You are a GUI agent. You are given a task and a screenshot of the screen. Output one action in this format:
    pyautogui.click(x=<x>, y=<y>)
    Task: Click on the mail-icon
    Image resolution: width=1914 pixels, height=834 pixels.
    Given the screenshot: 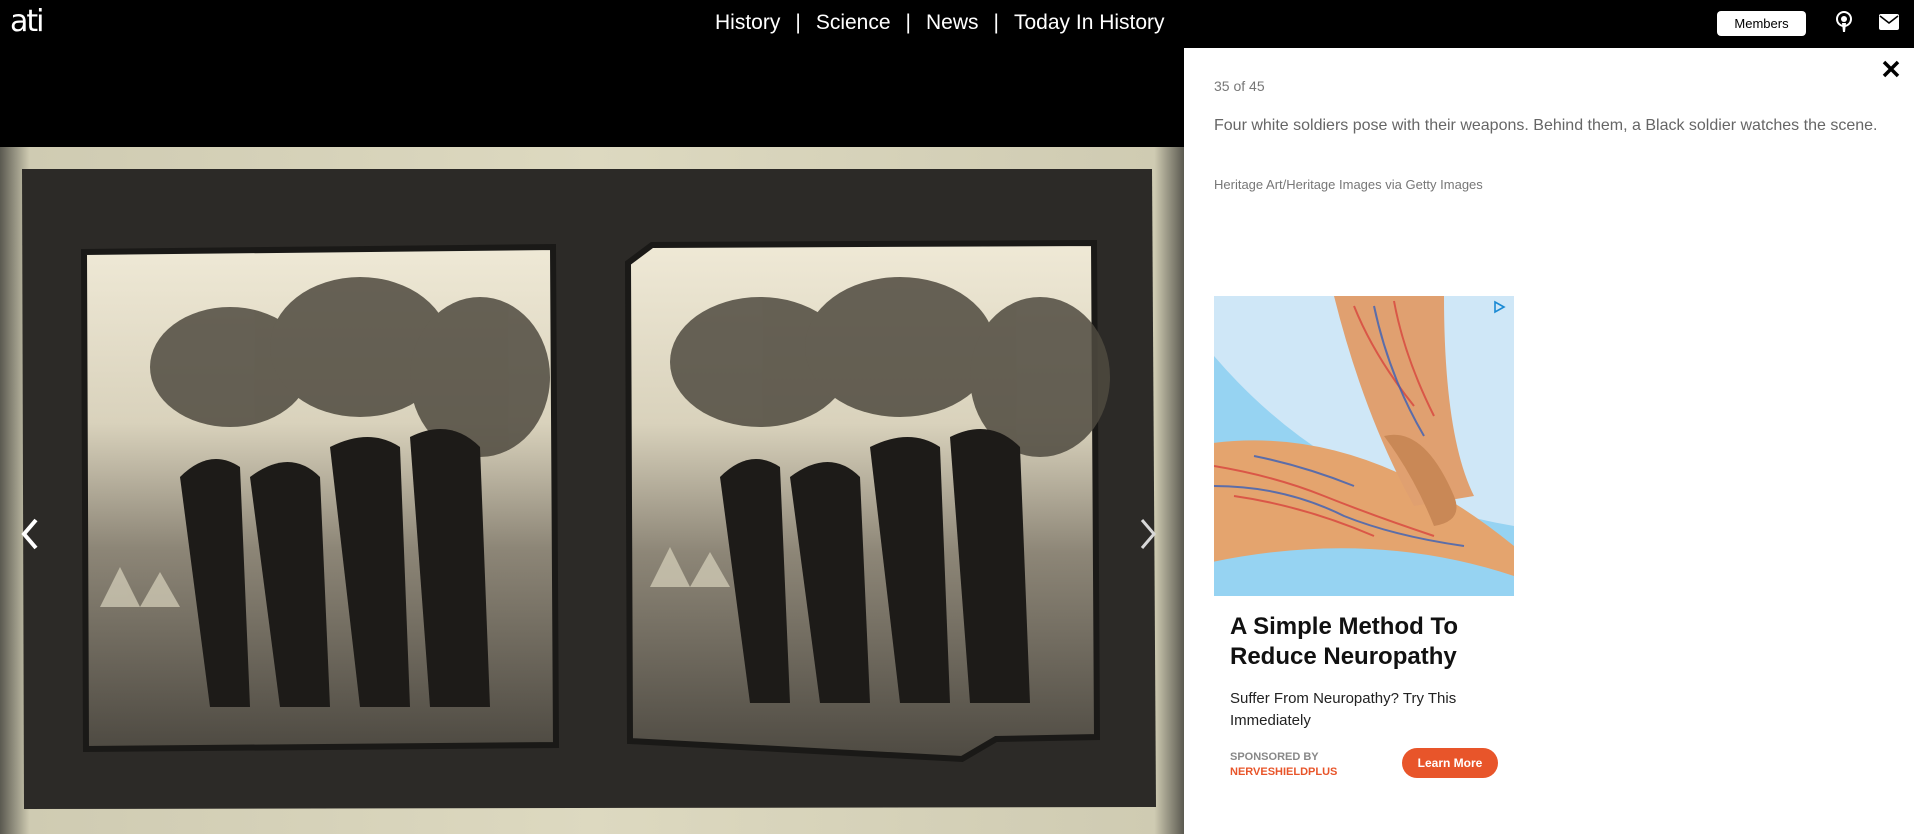 What is the action you would take?
    pyautogui.click(x=1889, y=22)
    